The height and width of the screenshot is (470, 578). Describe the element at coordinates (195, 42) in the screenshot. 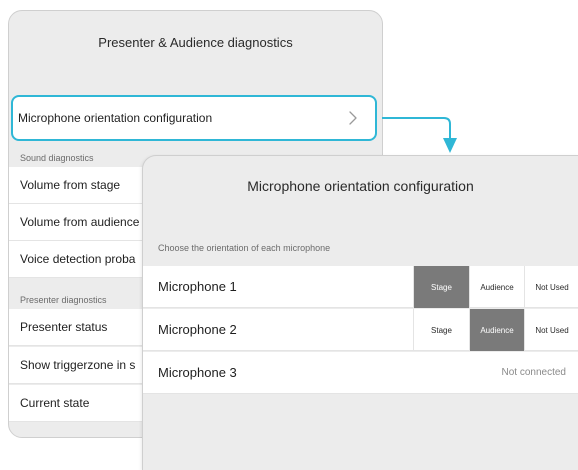

I see `panel-title: Presenter & Audience diagnostics` at that location.